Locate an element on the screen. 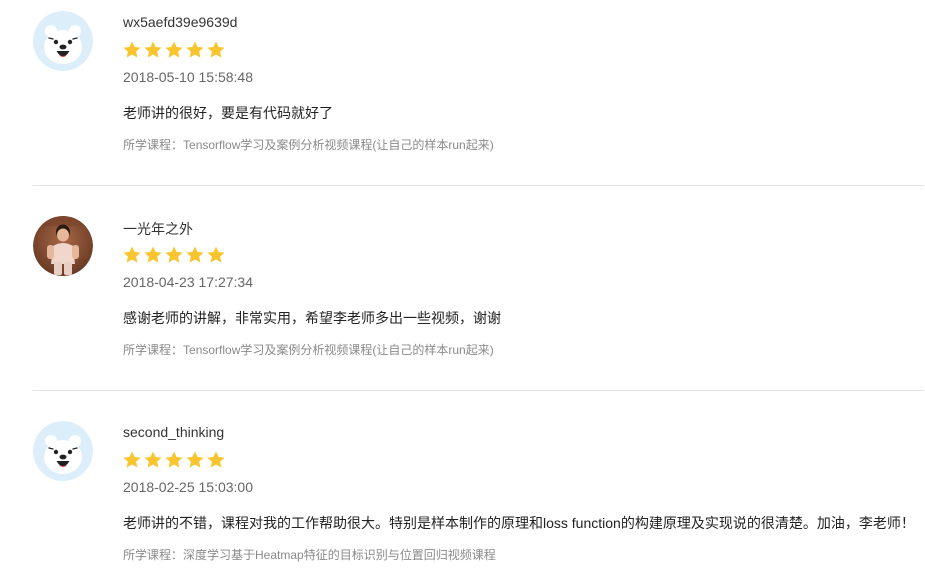  review-date: 2018-05-10 15:58:48 is located at coordinates (188, 77).